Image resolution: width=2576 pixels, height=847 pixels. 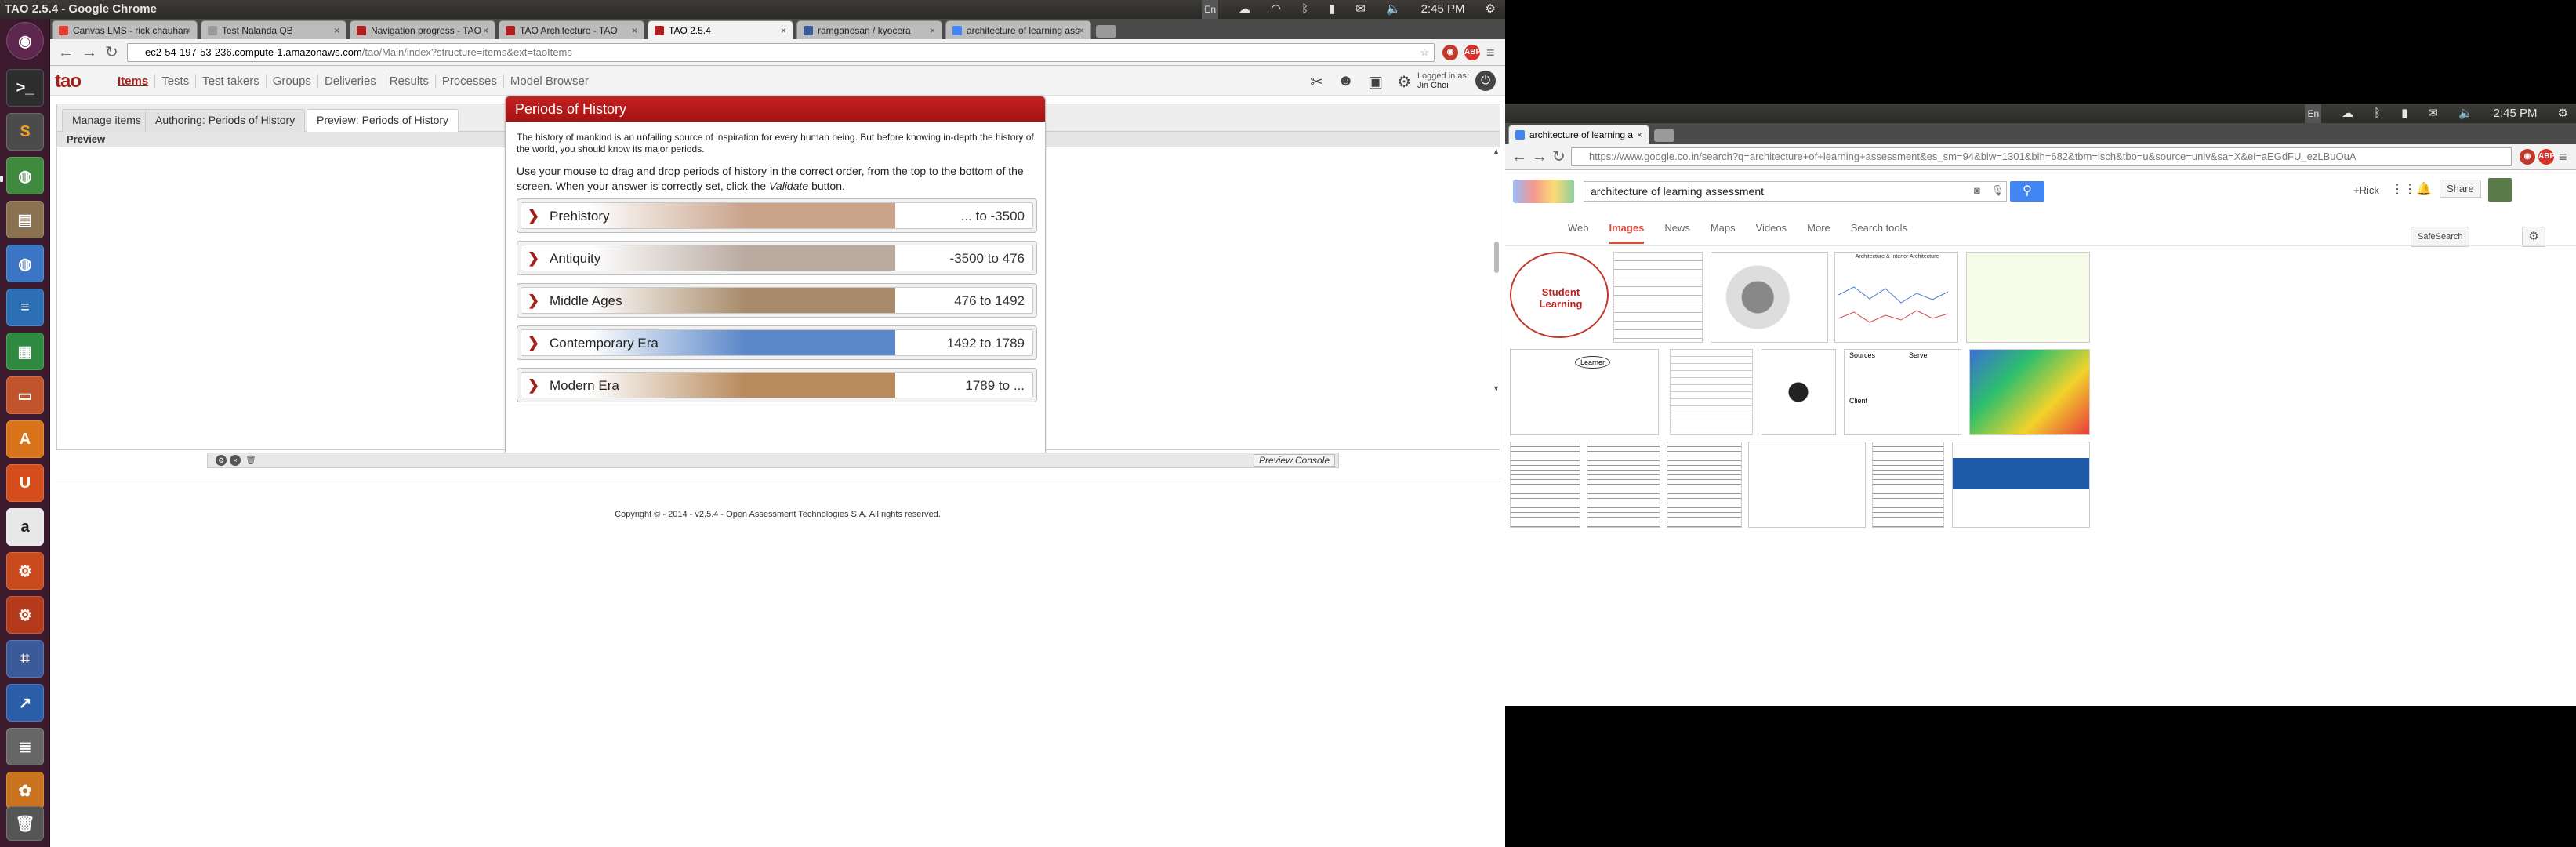 What do you see at coordinates (1472, 52) in the screenshot?
I see `adblock-icon: ABP` at bounding box center [1472, 52].